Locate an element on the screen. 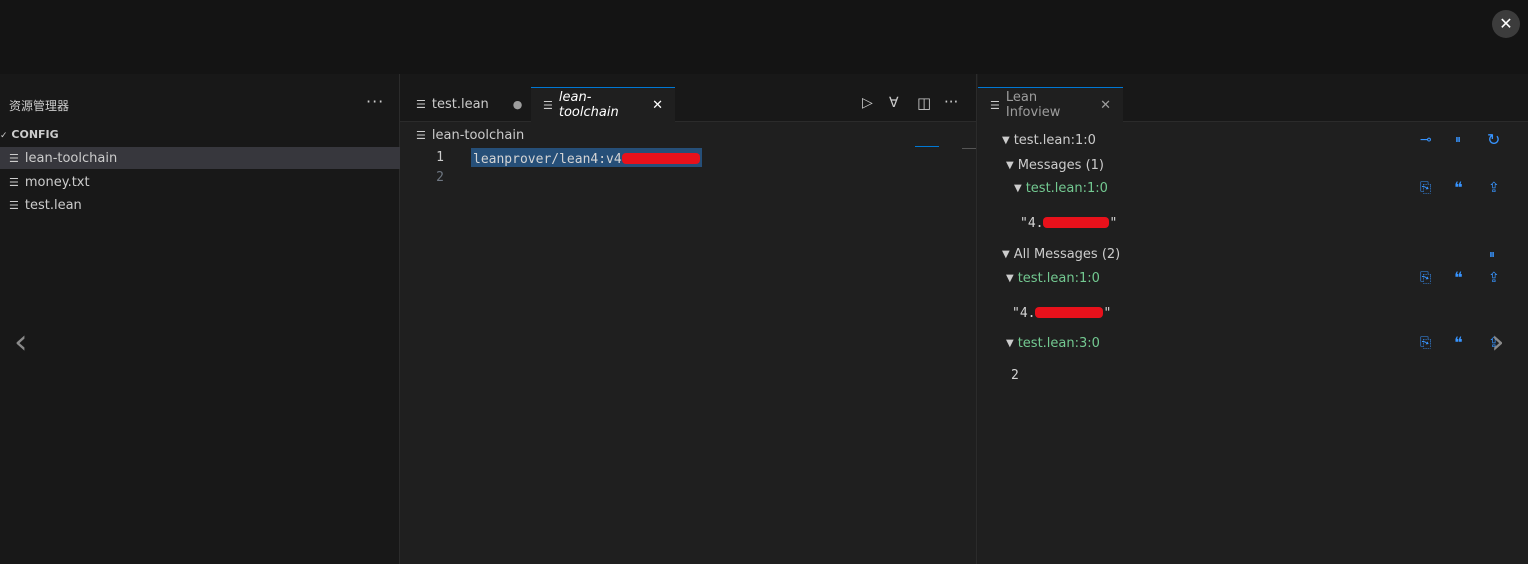 This screenshot has height=564, width=1528. close-icon: ✕ is located at coordinates (1506, 23).